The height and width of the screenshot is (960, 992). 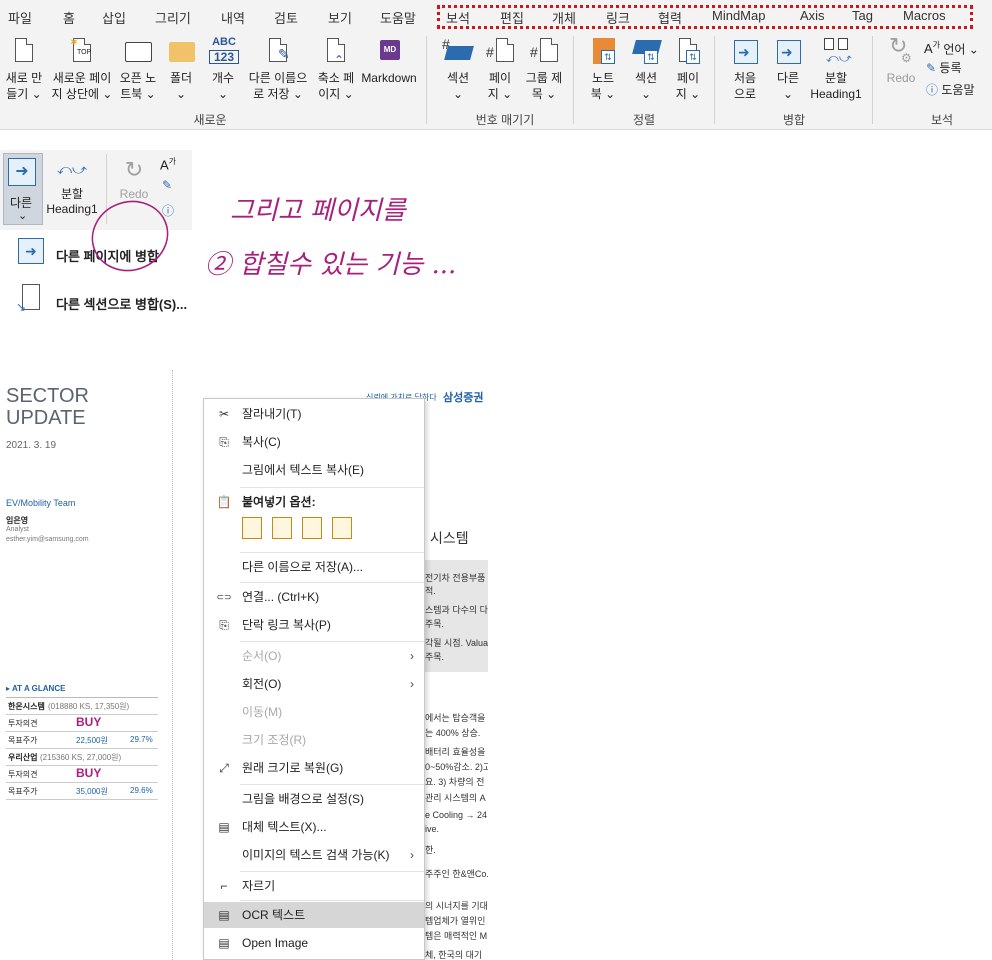 What do you see at coordinates (342, 528) in the screenshot?
I see `paste-picture-icon` at bounding box center [342, 528].